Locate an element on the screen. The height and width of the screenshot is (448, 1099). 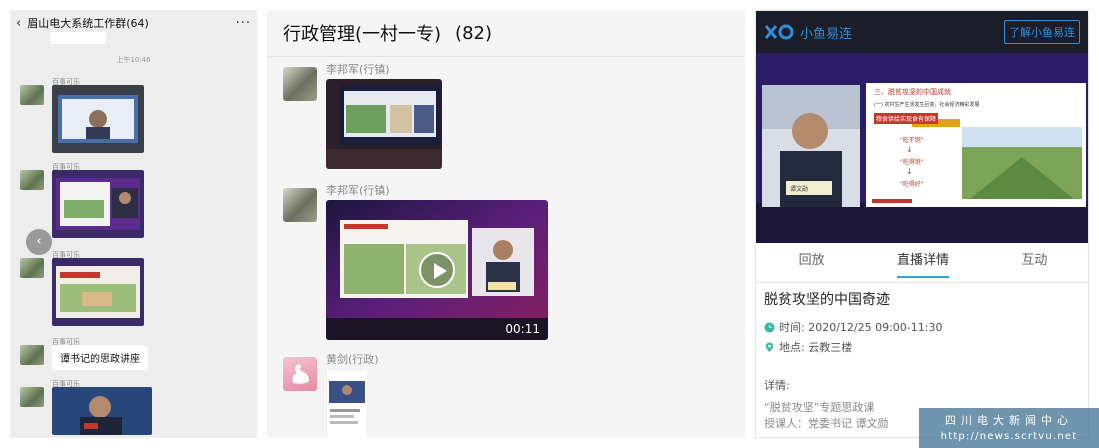
xiaoyu-logo-icon is located at coordinates (779, 32).